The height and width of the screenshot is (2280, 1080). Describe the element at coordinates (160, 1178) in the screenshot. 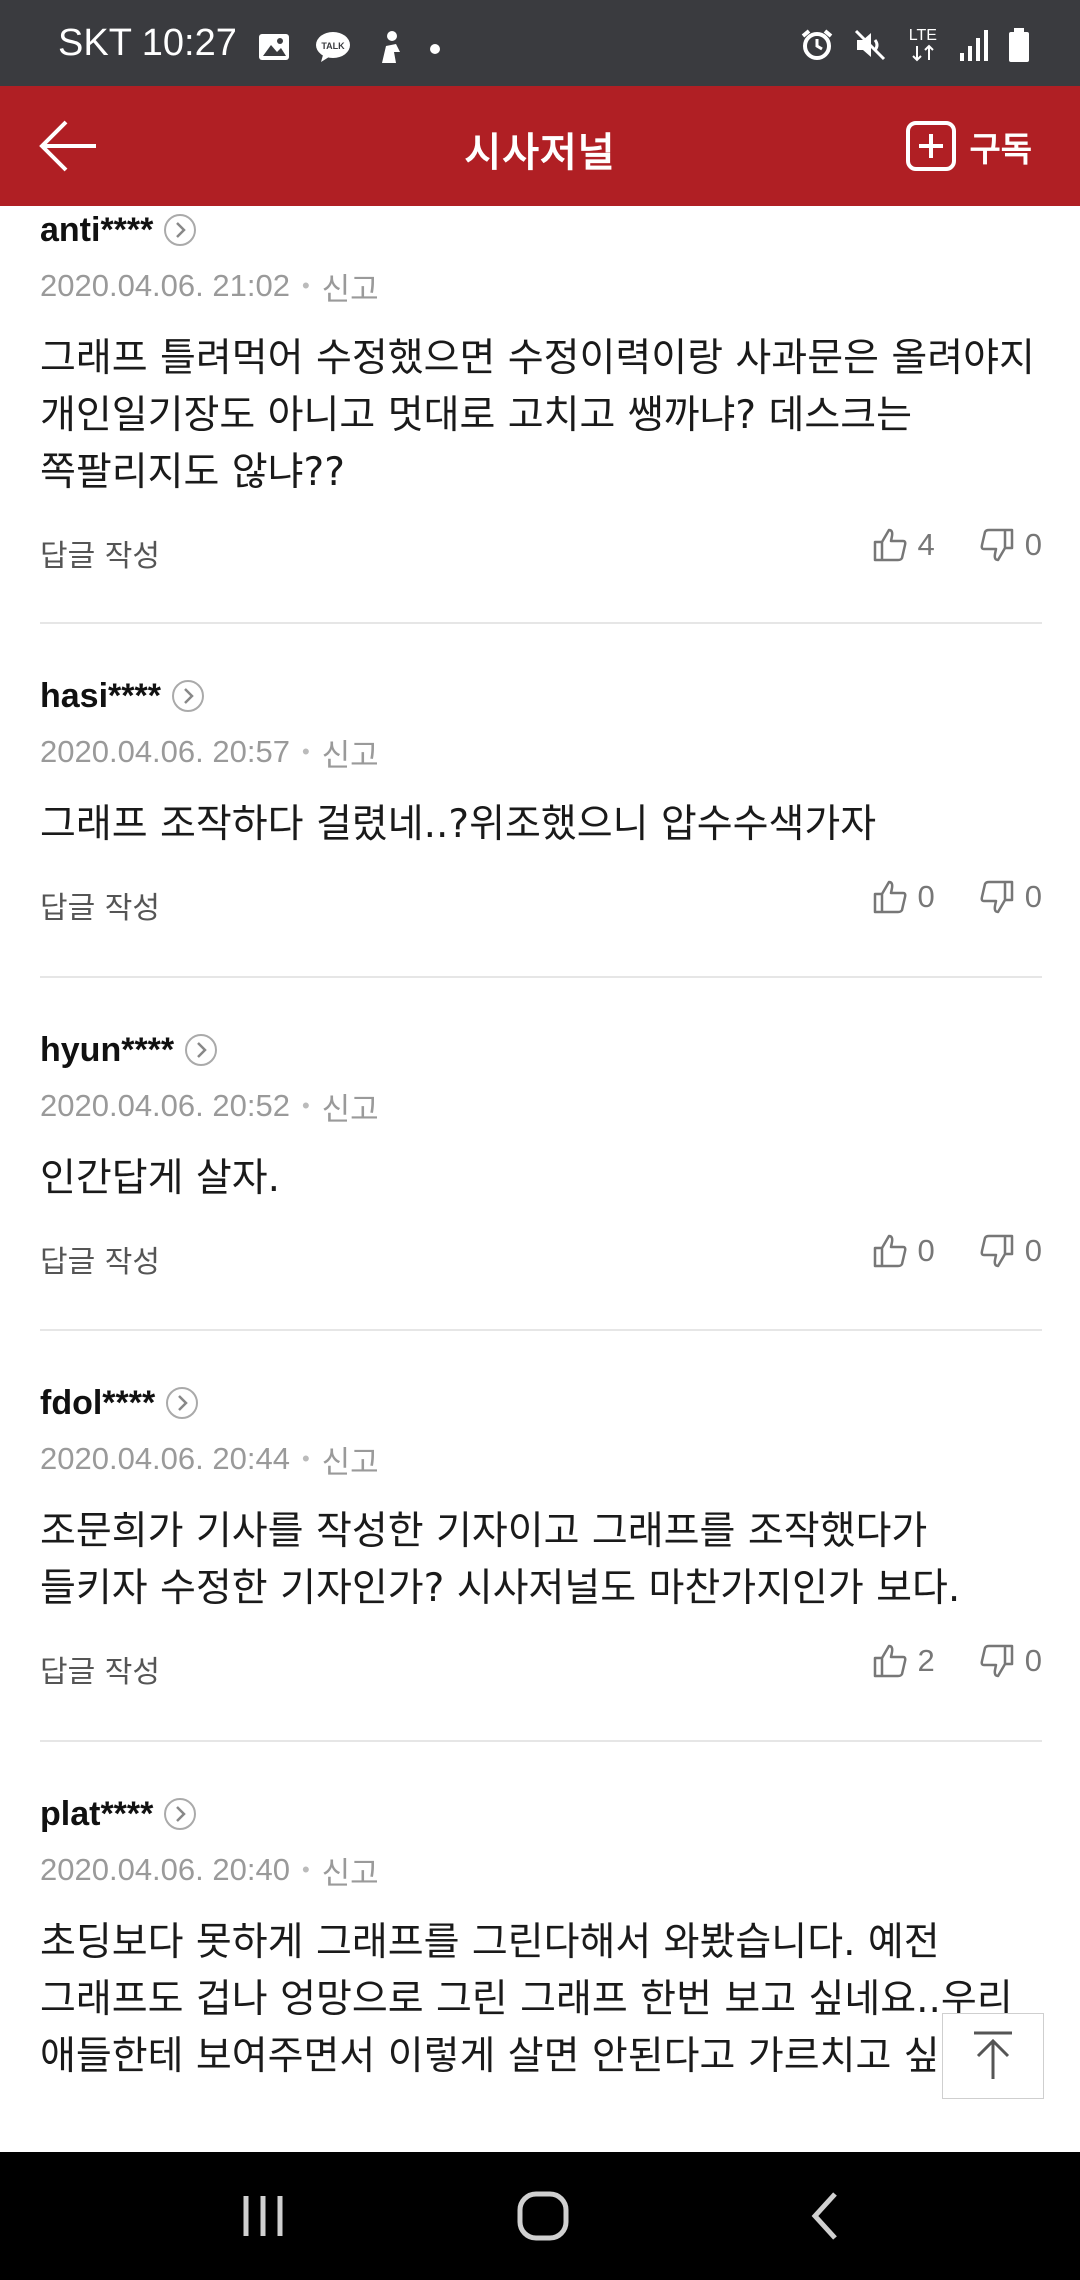

I see `comment-text: 인간답게 살자.` at that location.